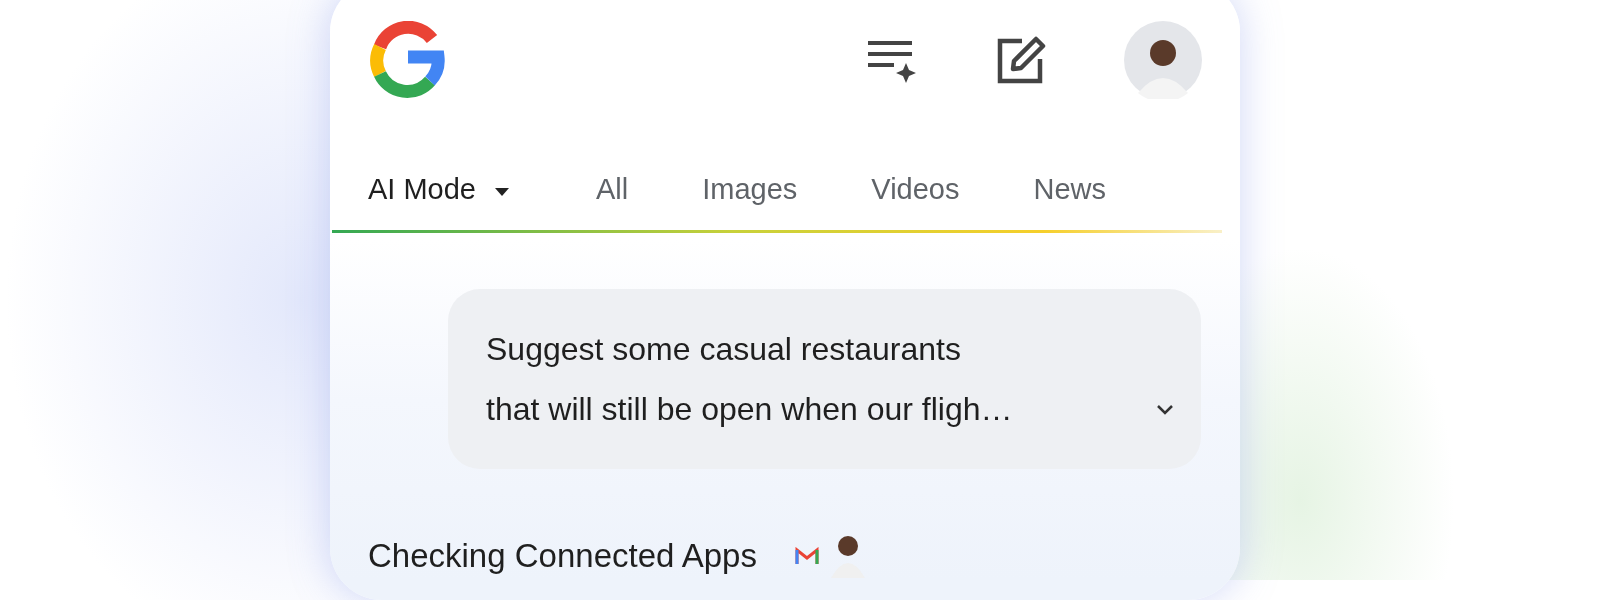 This screenshot has width=1600, height=600. I want to click on chevron-icon, so click(1165, 410).